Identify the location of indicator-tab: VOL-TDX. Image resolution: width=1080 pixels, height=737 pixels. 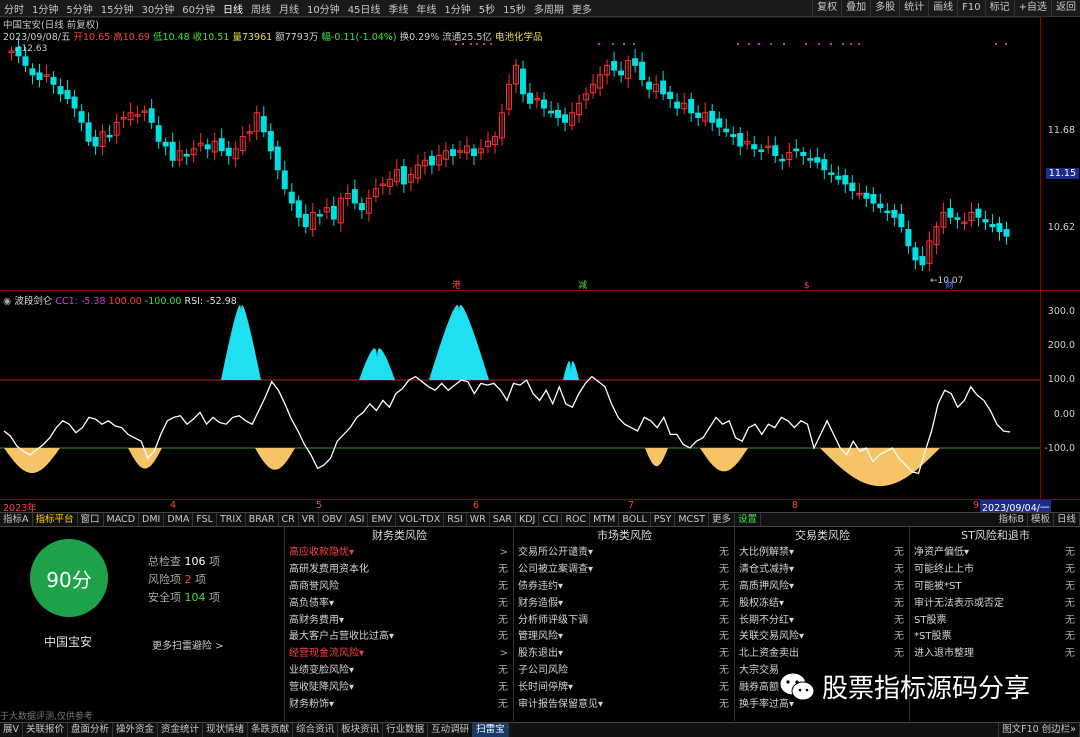
(420, 519).